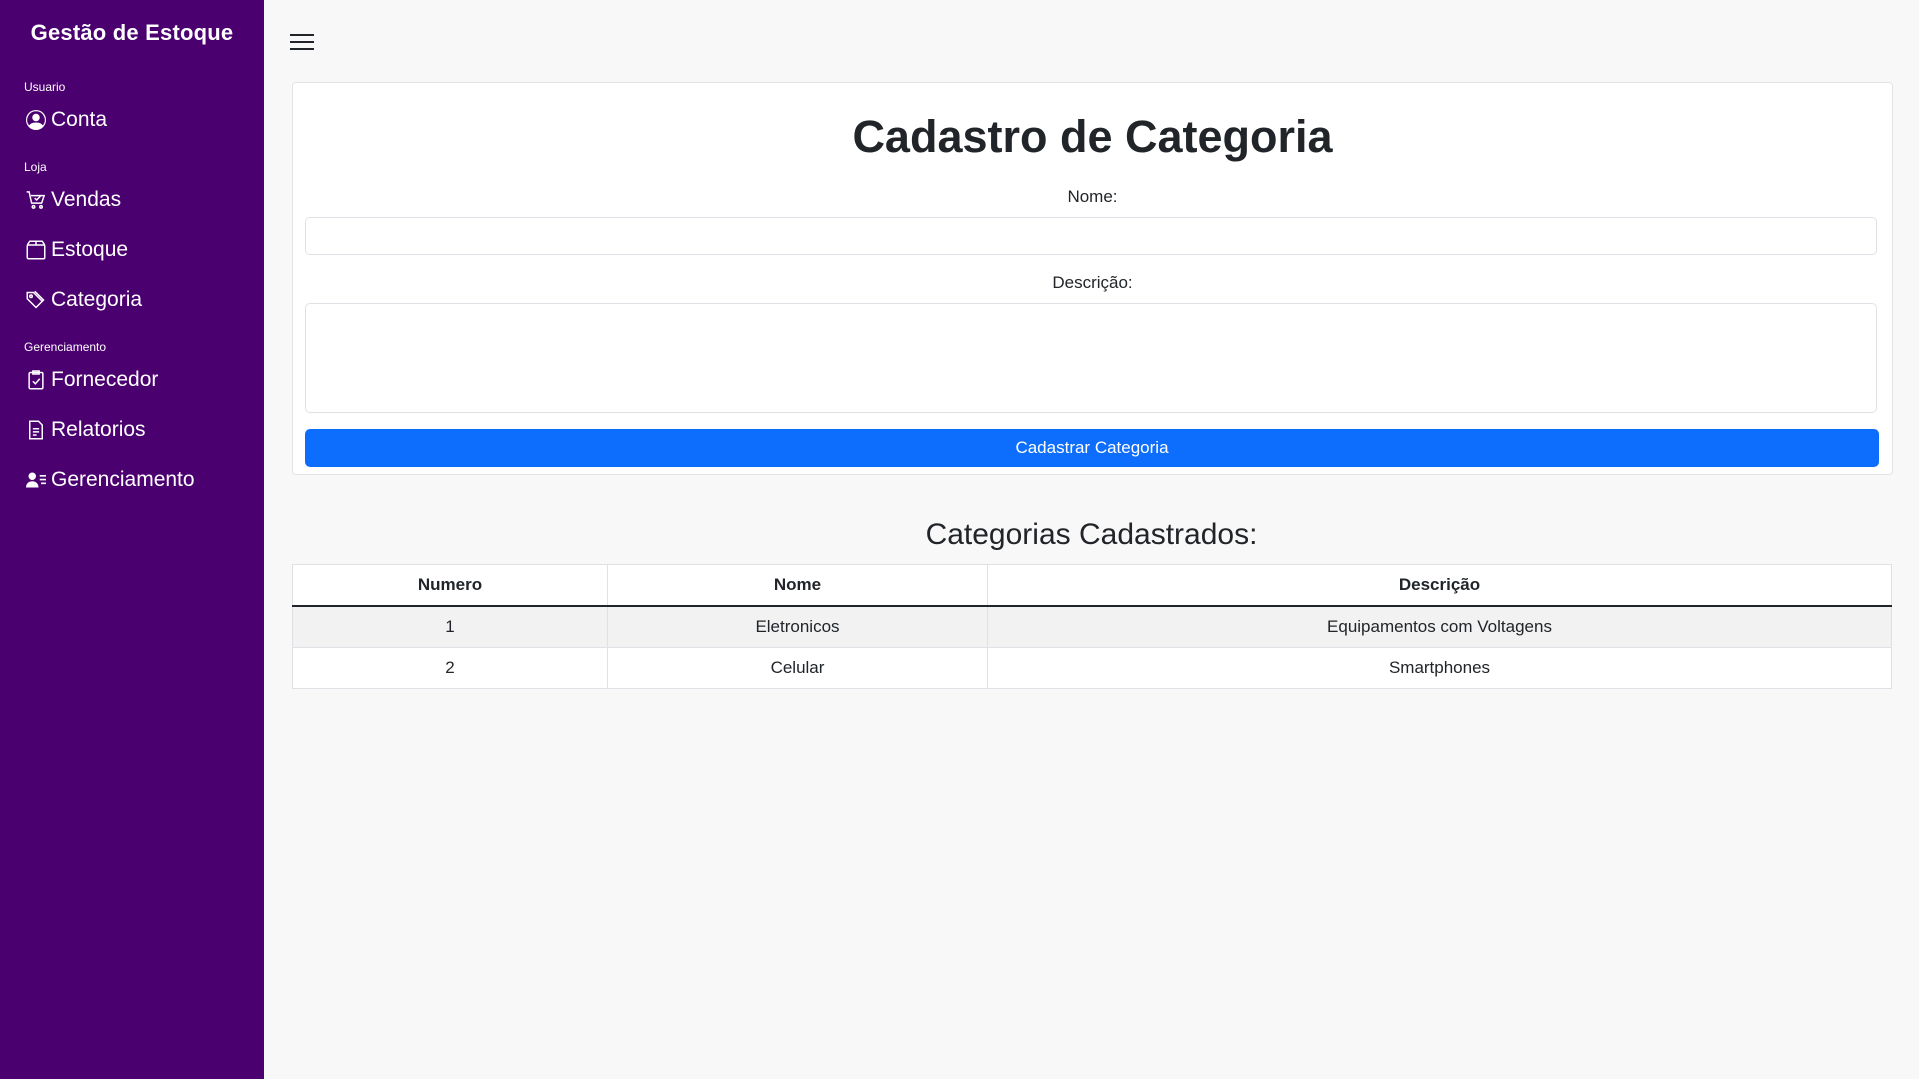 This screenshot has width=1919, height=1079. I want to click on cart-icon, so click(36, 200).